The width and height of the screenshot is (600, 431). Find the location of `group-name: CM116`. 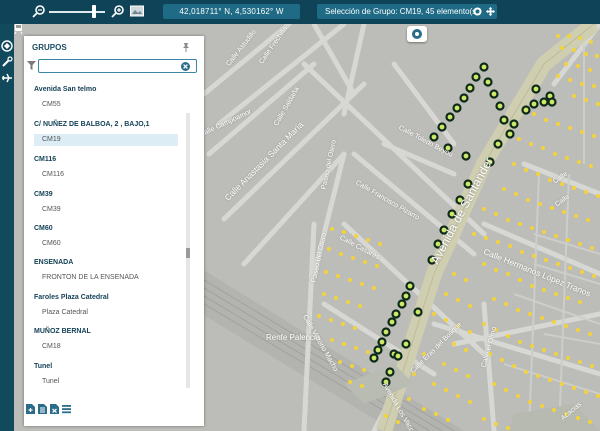

group-name: CM116 is located at coordinates (45, 159).